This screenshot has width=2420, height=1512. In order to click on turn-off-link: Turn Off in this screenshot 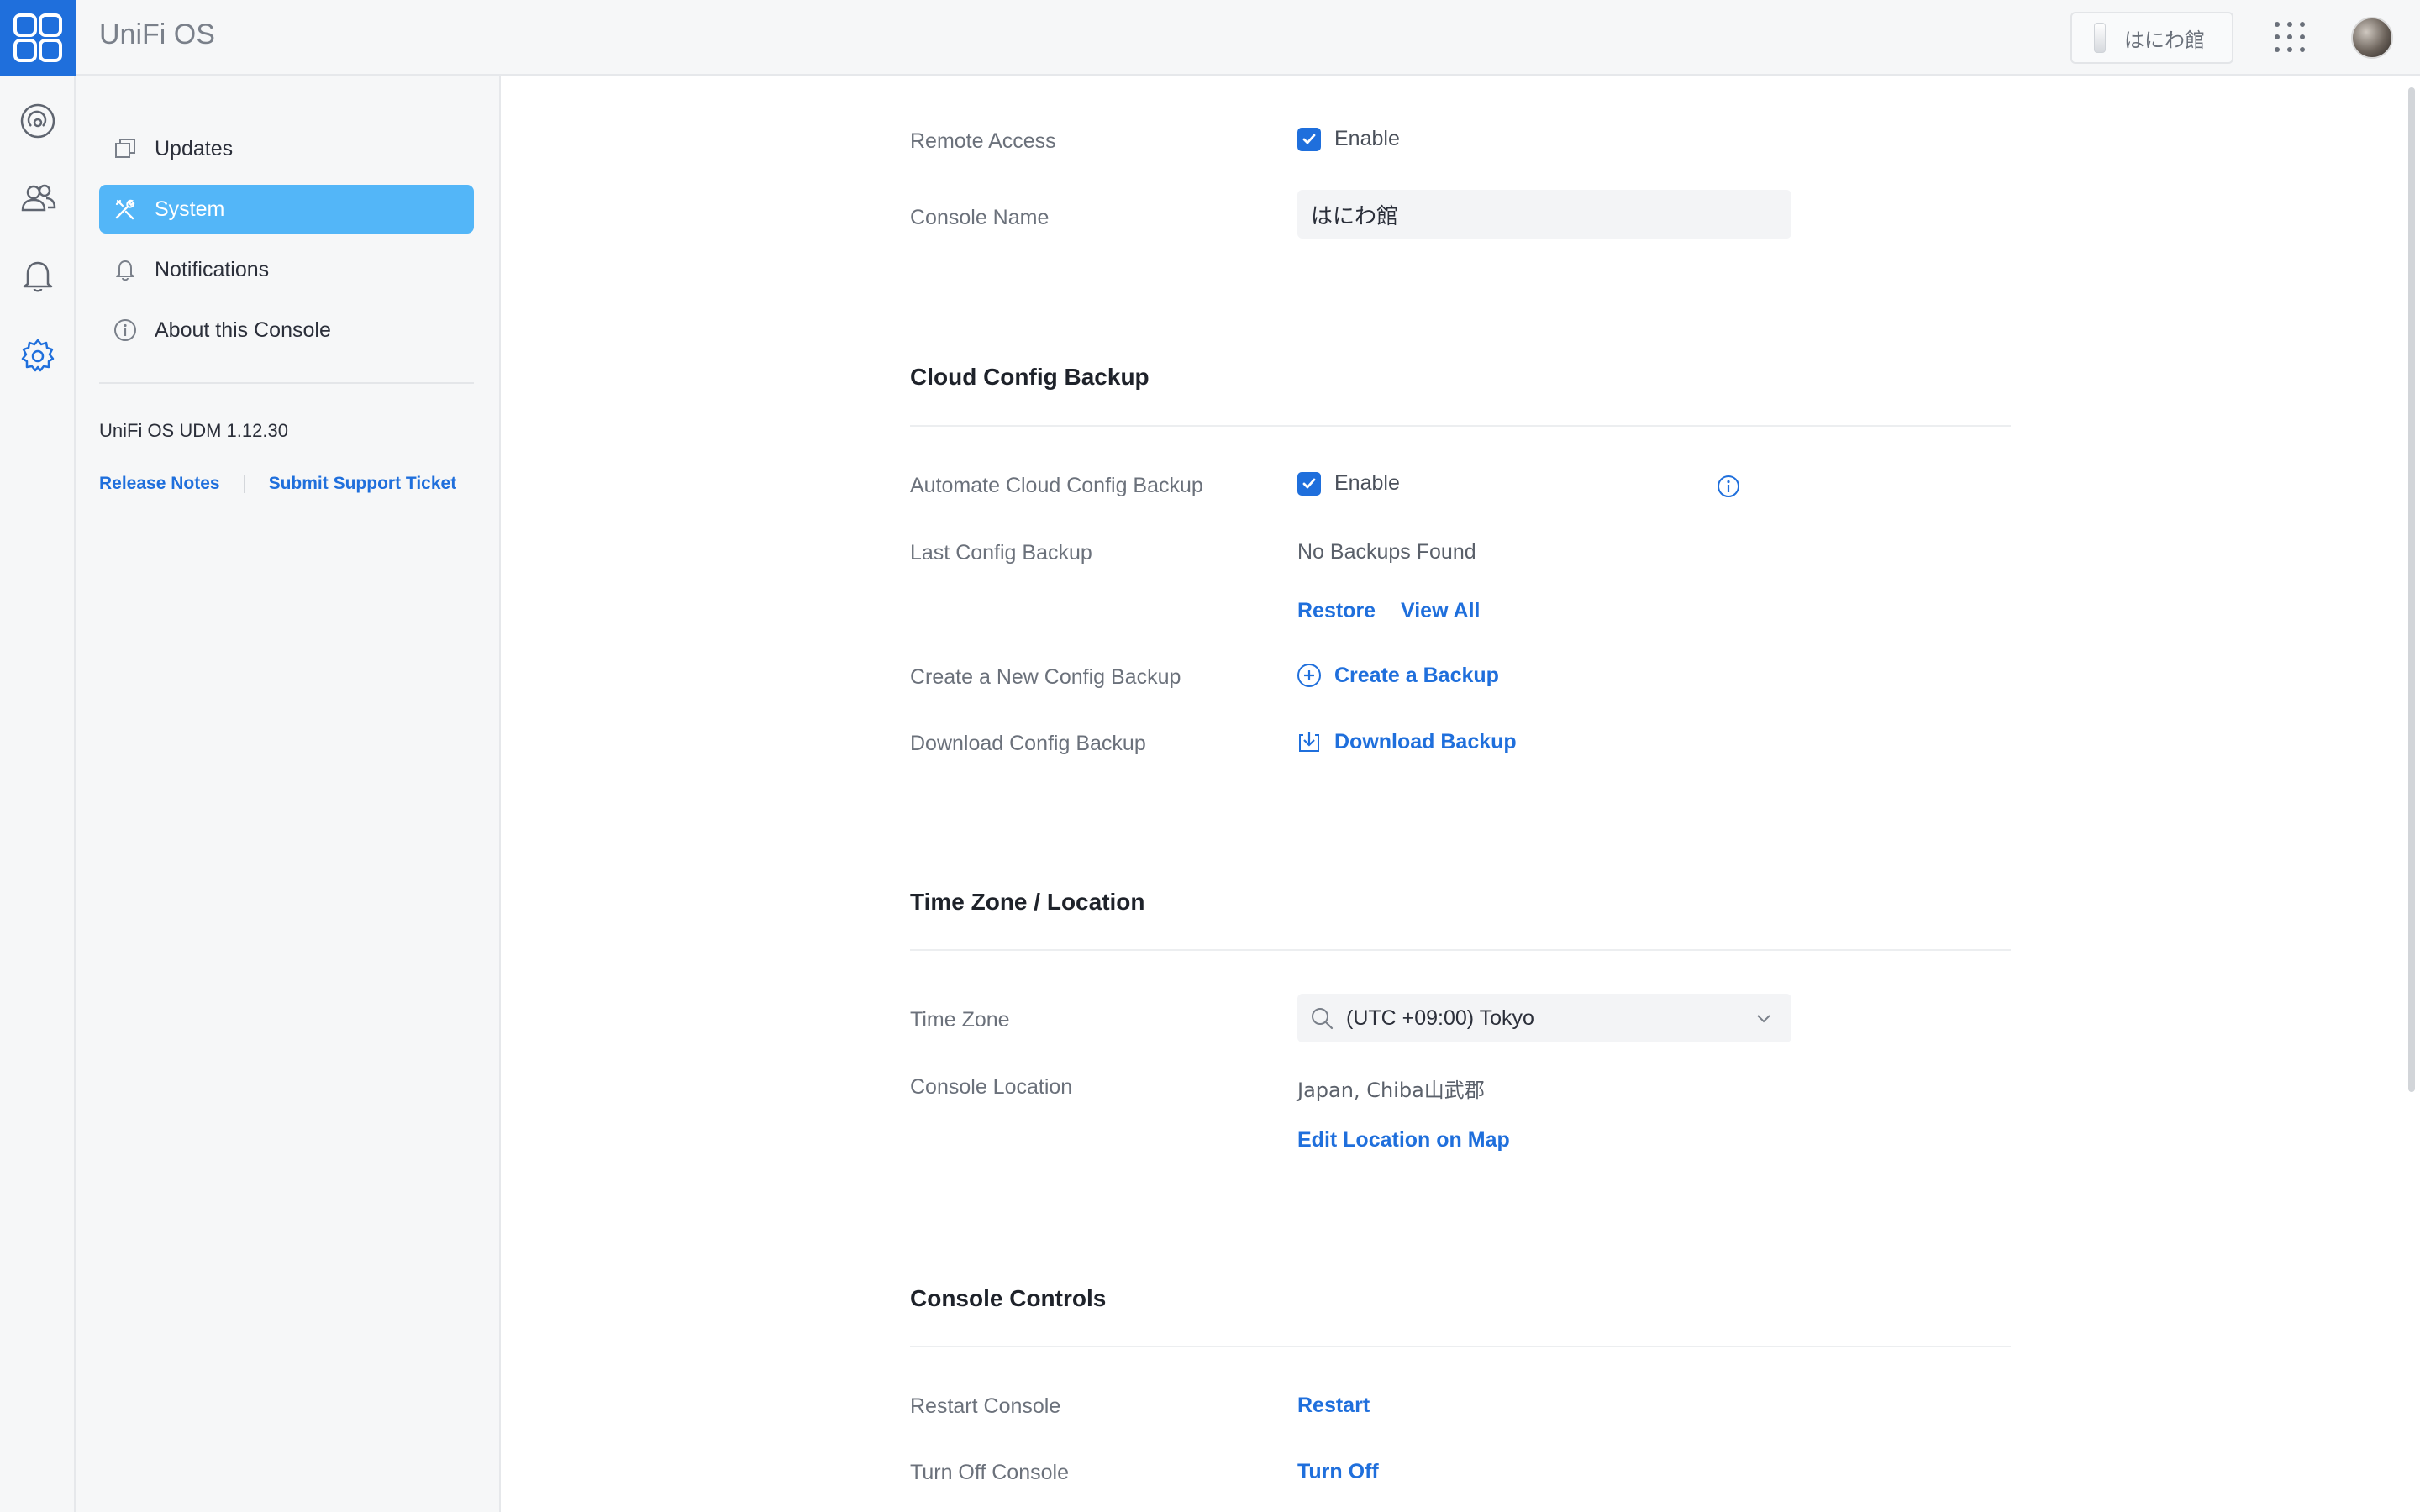, I will do `click(1338, 1472)`.